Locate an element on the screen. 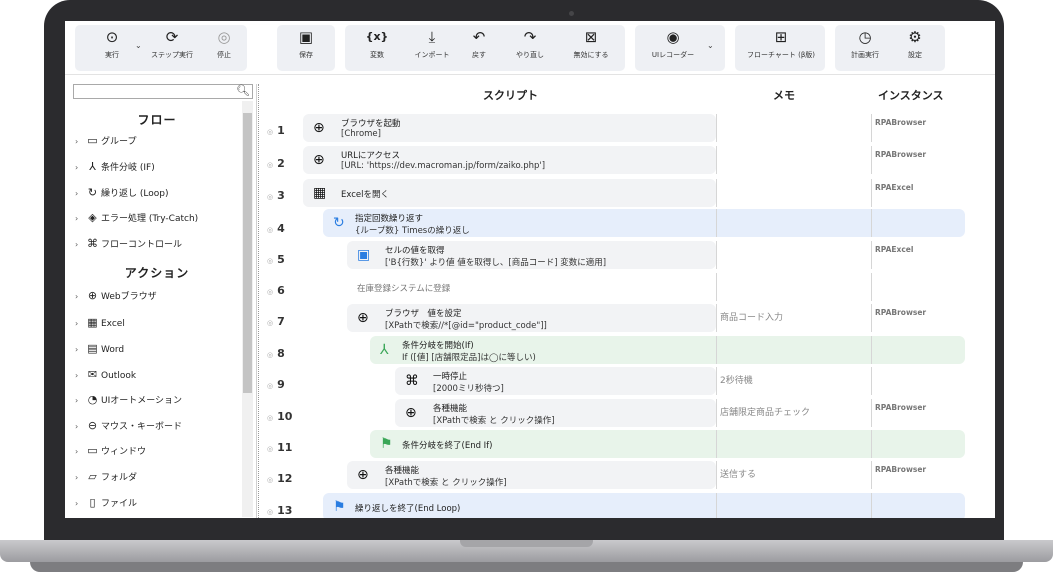 This screenshot has height=575, width=1053. memo-cell: 2秒待機 is located at coordinates (793, 381).